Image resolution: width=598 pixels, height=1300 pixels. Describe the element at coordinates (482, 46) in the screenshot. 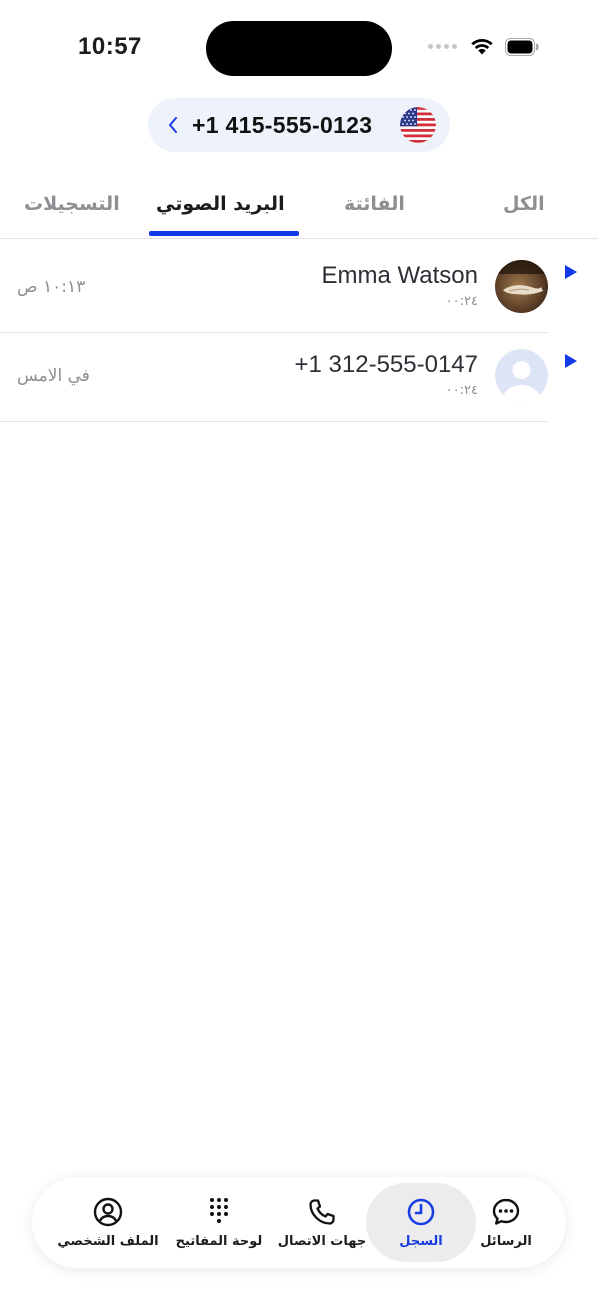

I see `wifi-icon` at that location.